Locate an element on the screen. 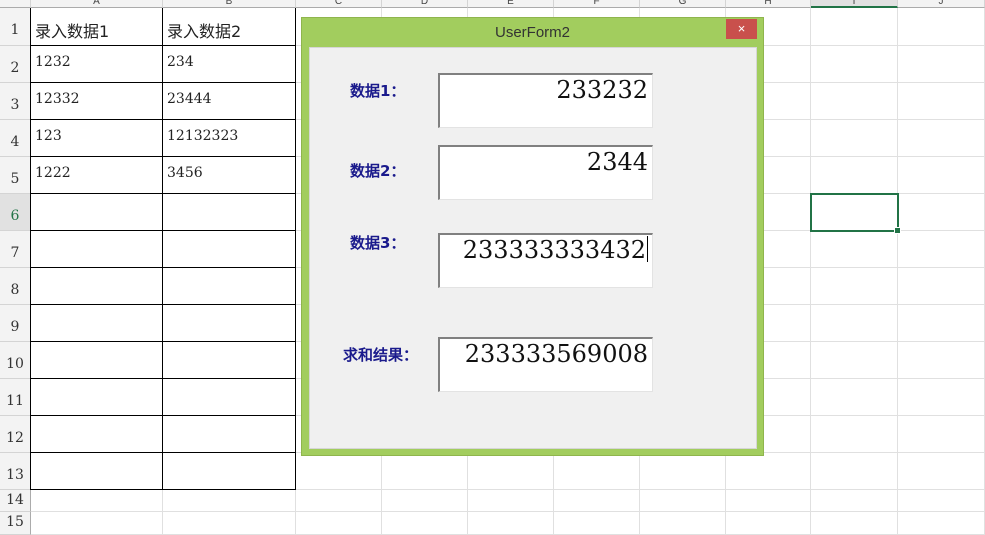  cell-A12 is located at coordinates (97, 434).